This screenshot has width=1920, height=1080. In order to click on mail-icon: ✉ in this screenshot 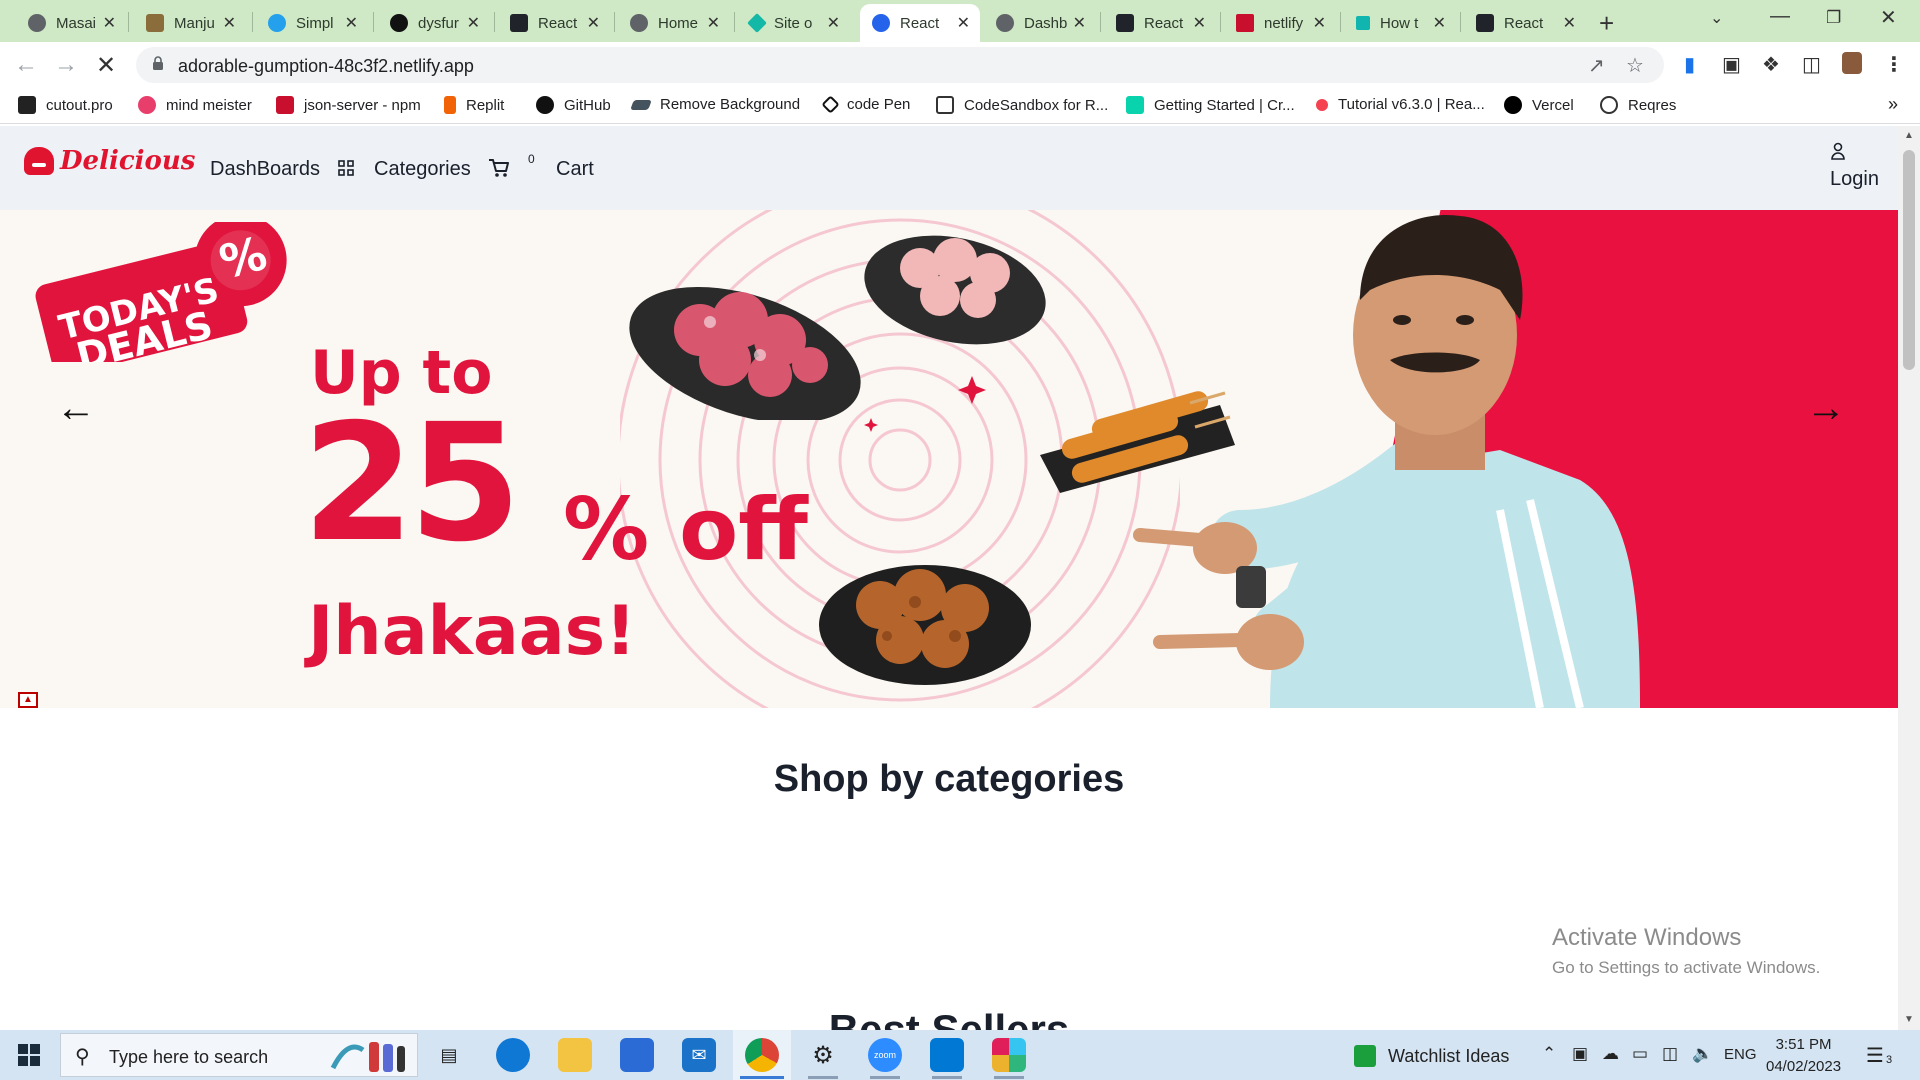, I will do `click(699, 1055)`.